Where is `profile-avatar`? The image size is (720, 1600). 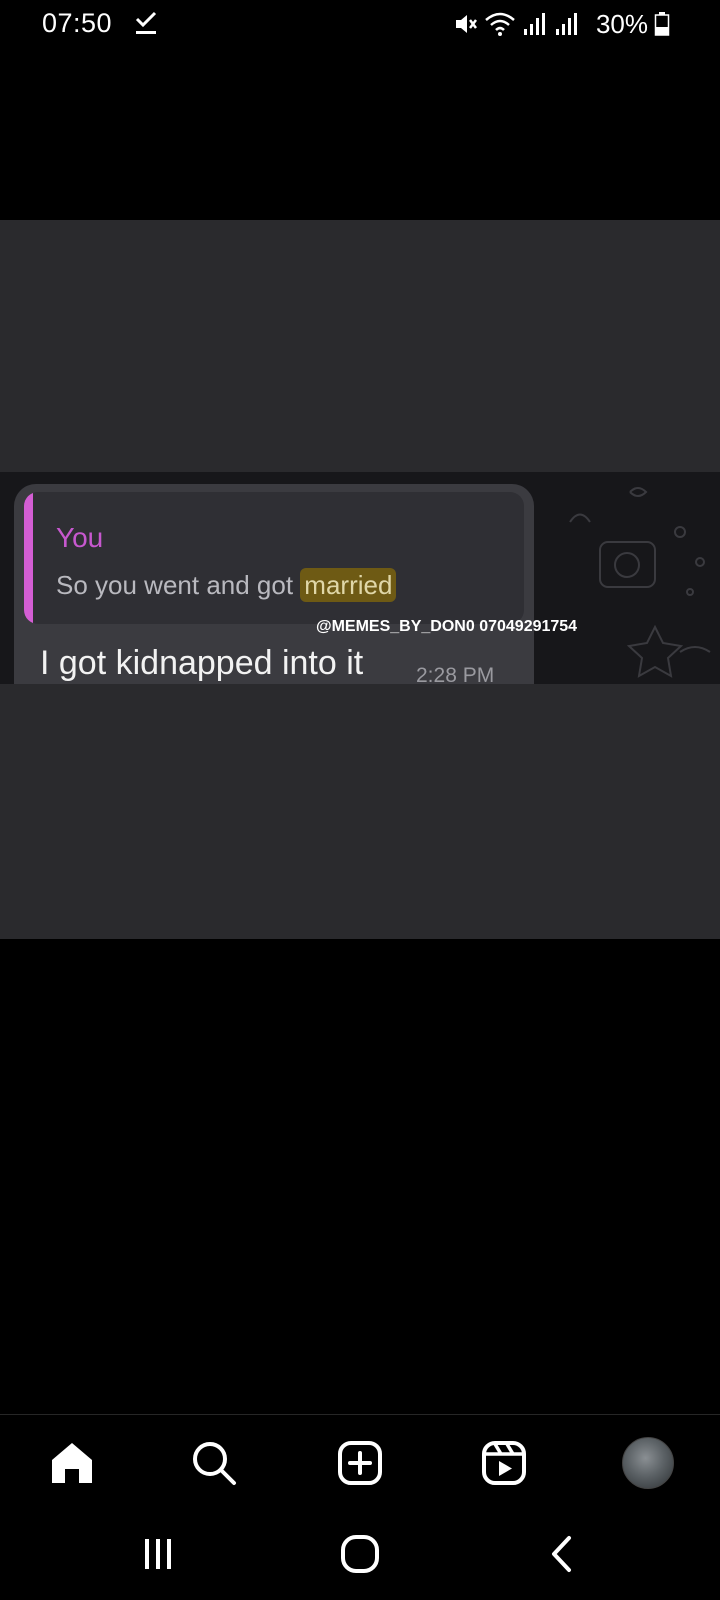 profile-avatar is located at coordinates (648, 1463).